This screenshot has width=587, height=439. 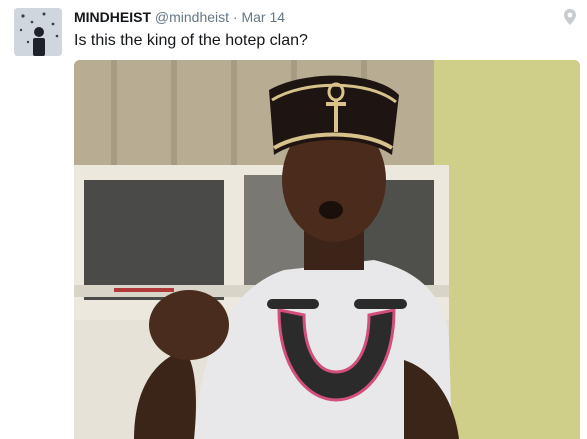 What do you see at coordinates (191, 40) in the screenshot?
I see `tweet-text: Is this the king of the hotep clan?` at bounding box center [191, 40].